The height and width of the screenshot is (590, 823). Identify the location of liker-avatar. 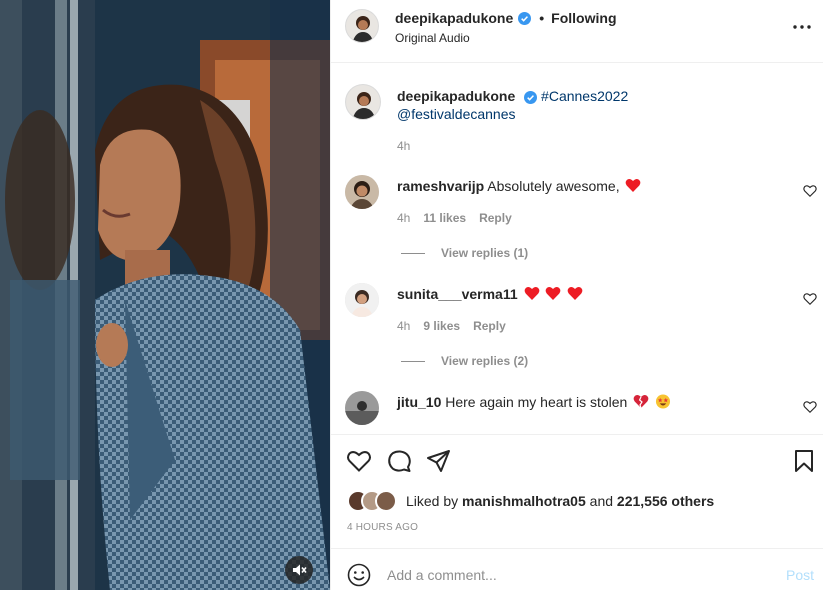
(386, 501).